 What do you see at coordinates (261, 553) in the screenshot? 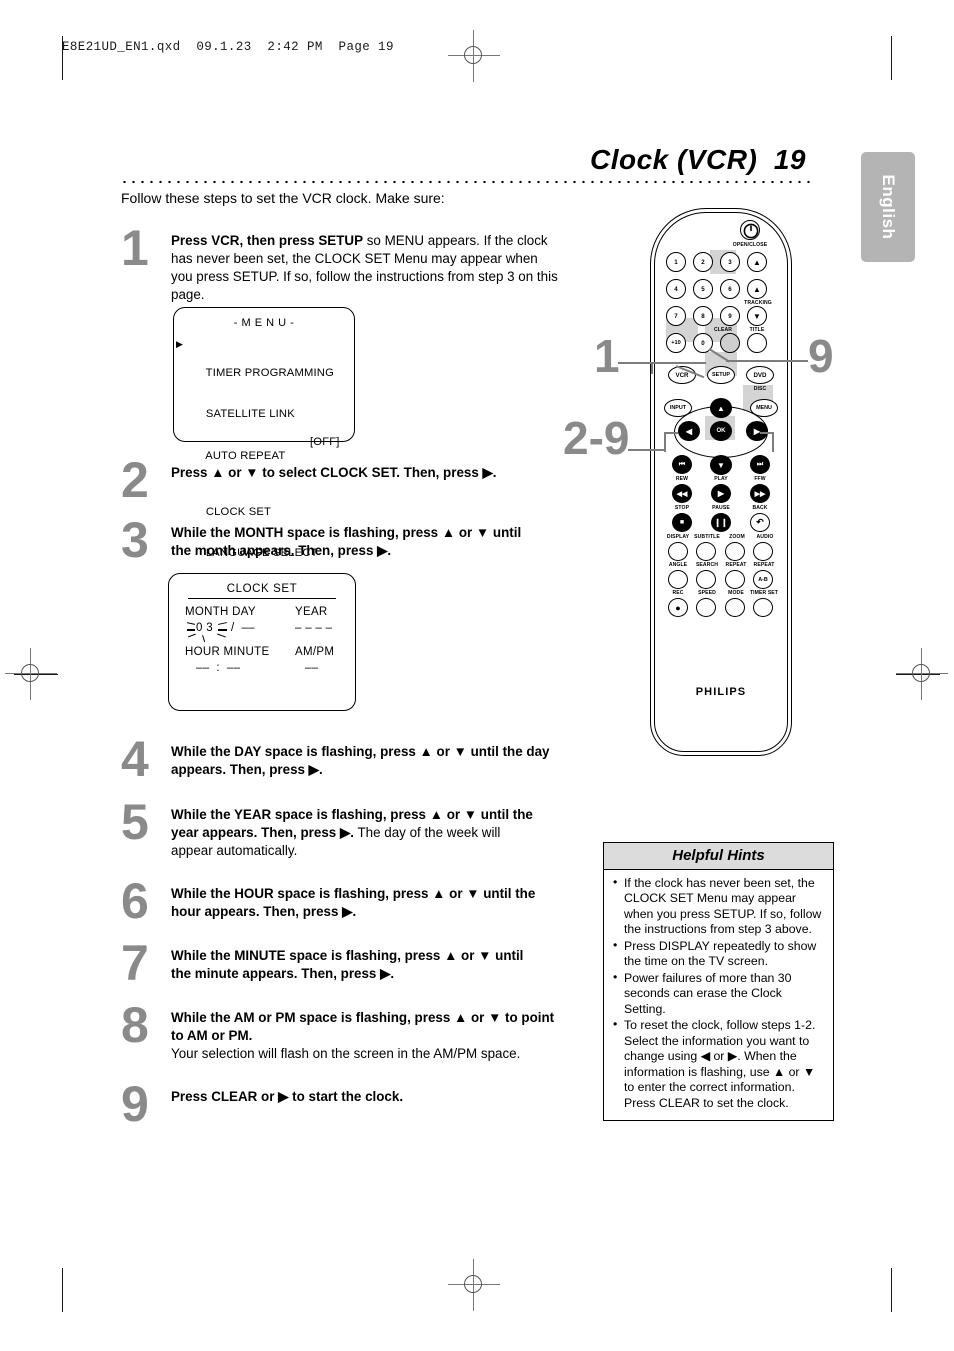
I see `osd-menu-item-label: LANGUAGE SELECT` at bounding box center [261, 553].